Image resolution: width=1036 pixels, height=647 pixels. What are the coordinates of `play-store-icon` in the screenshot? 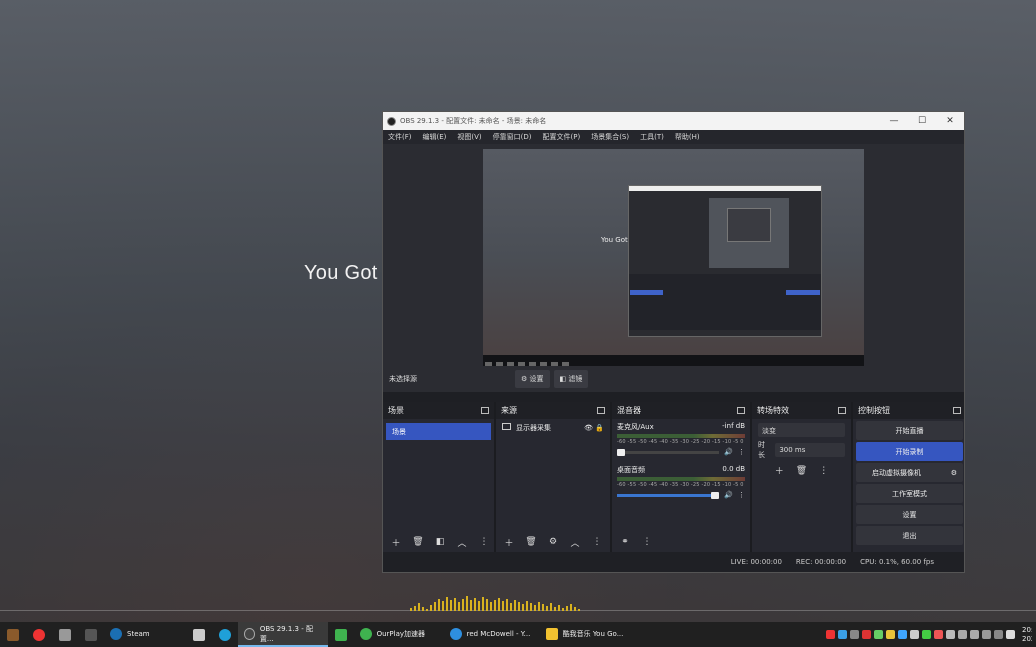 It's located at (341, 634).